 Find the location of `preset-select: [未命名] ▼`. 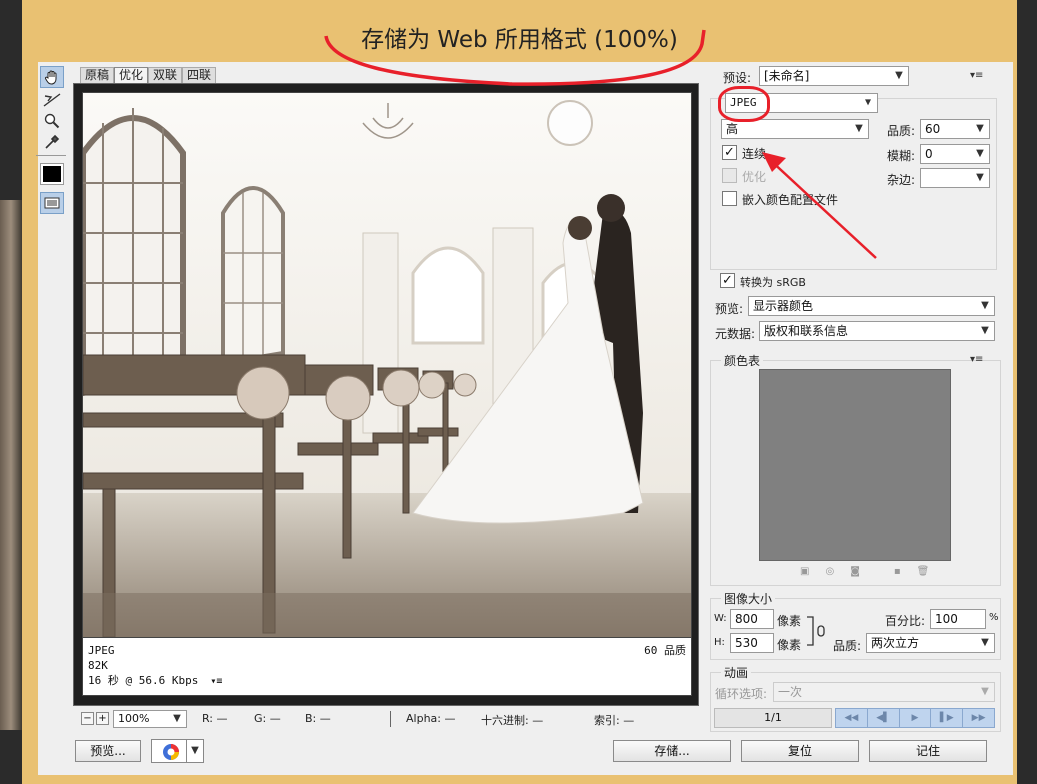

preset-select: [未命名] ▼ is located at coordinates (834, 76).